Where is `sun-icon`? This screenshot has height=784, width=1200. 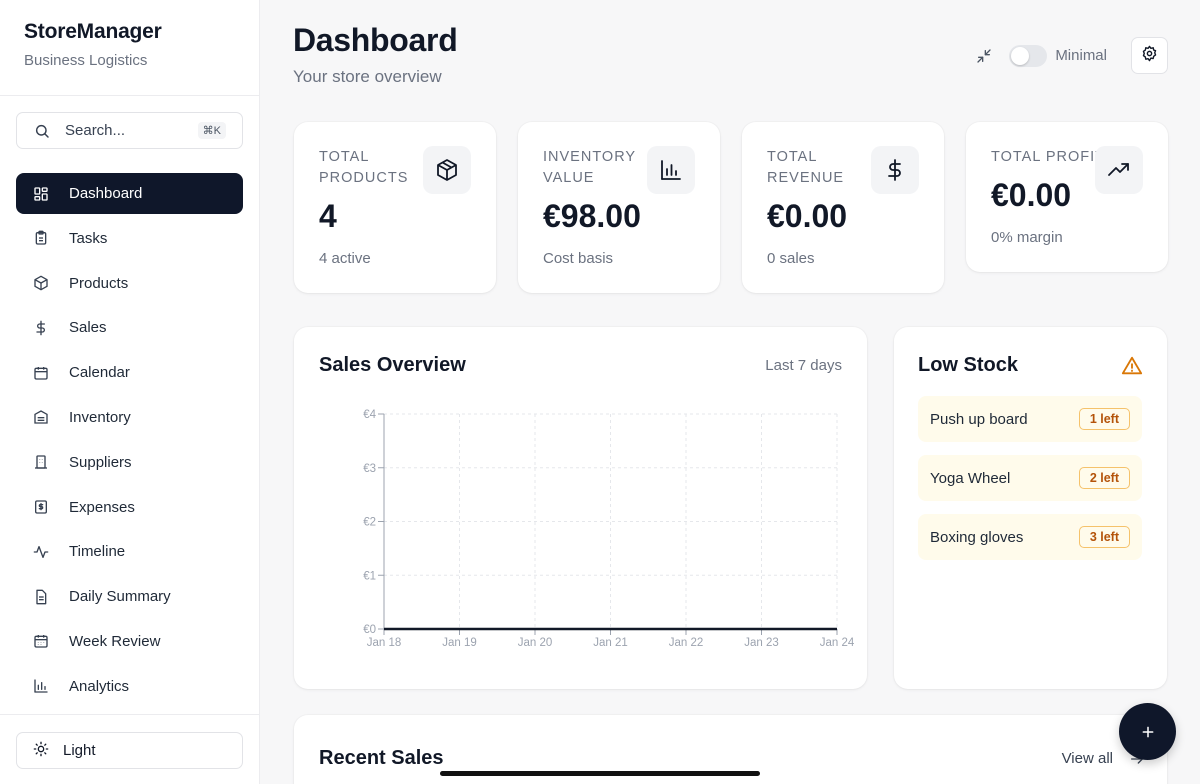 sun-icon is located at coordinates (41, 751).